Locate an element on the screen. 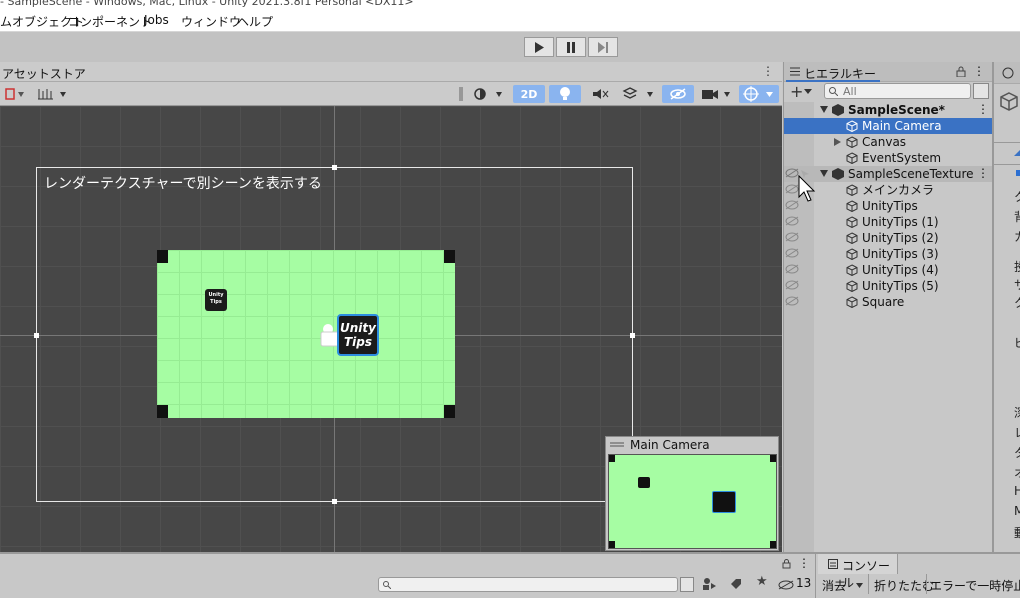  hierarchy-row: UnityTips (4) is located at coordinates (888, 270).